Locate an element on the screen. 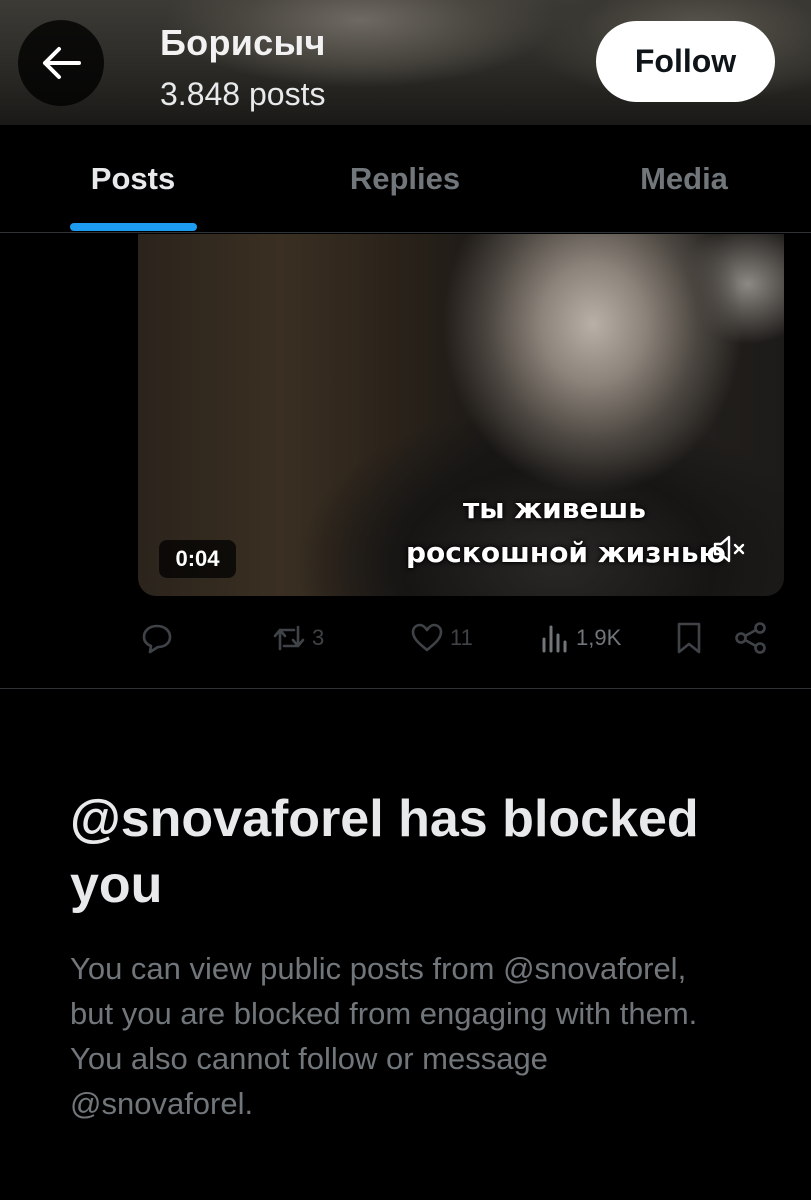 This screenshot has height=1200, width=811. share-icon is located at coordinates (750, 638).